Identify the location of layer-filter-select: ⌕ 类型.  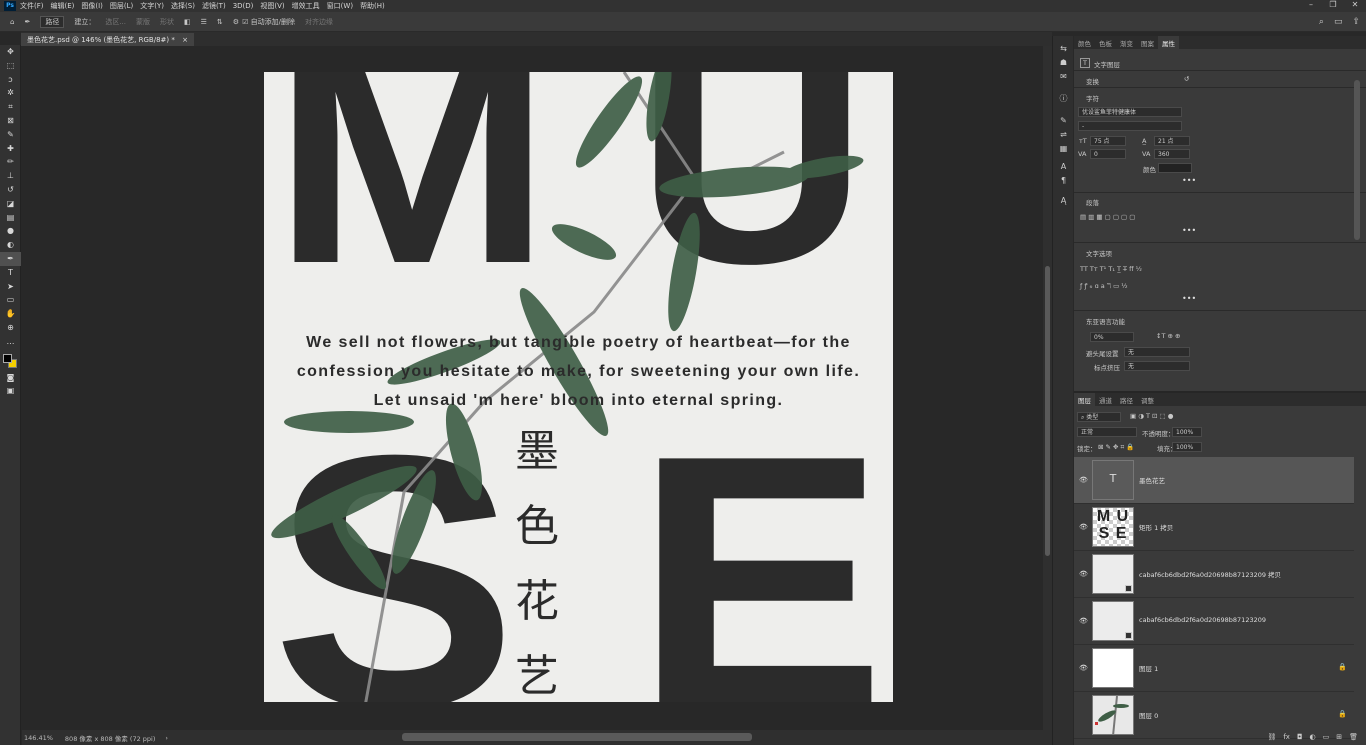
(1099, 417).